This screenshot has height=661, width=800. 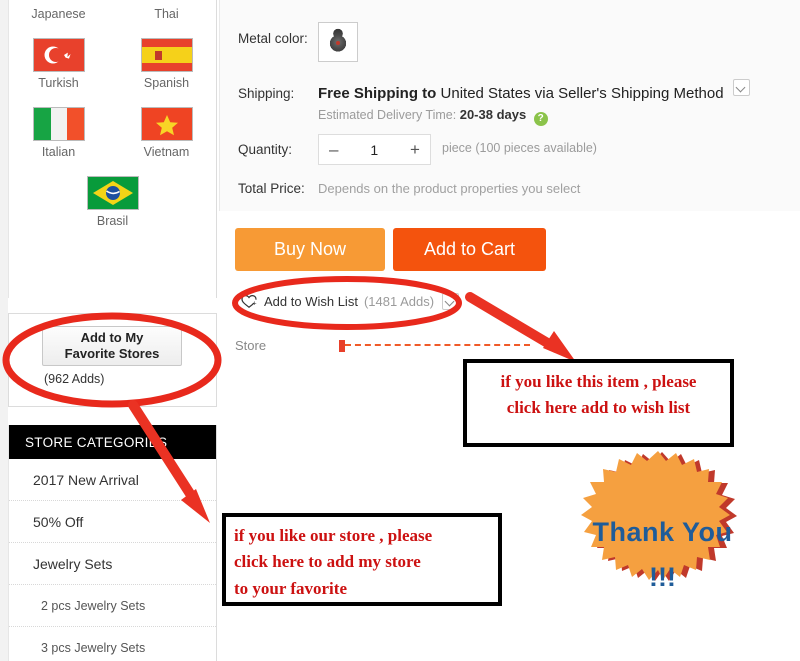 I want to click on add-to-favorite-stores-button: Add to My Favorite Stores, so click(x=112, y=346).